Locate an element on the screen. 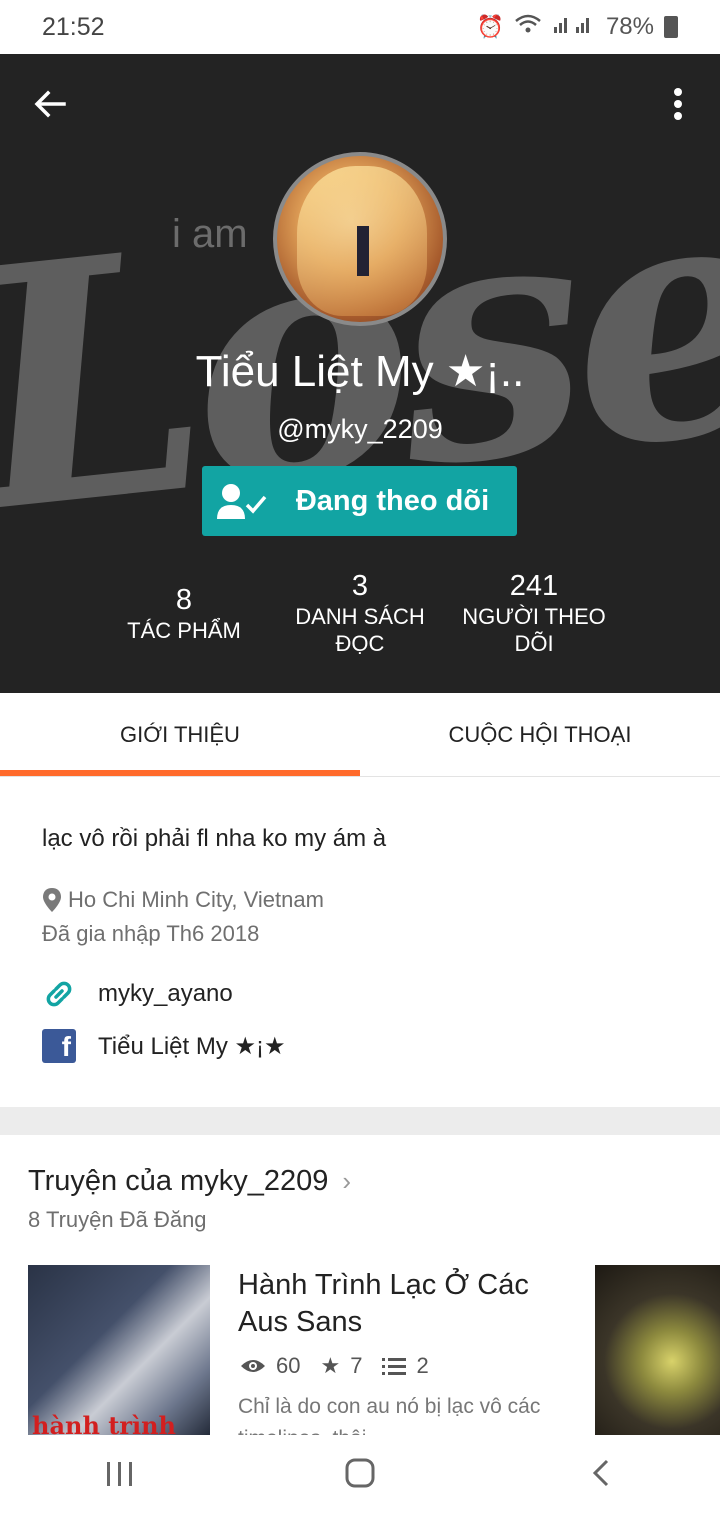 Image resolution: width=720 pixels, height=1520 pixels. section-divider is located at coordinates (360, 1121).